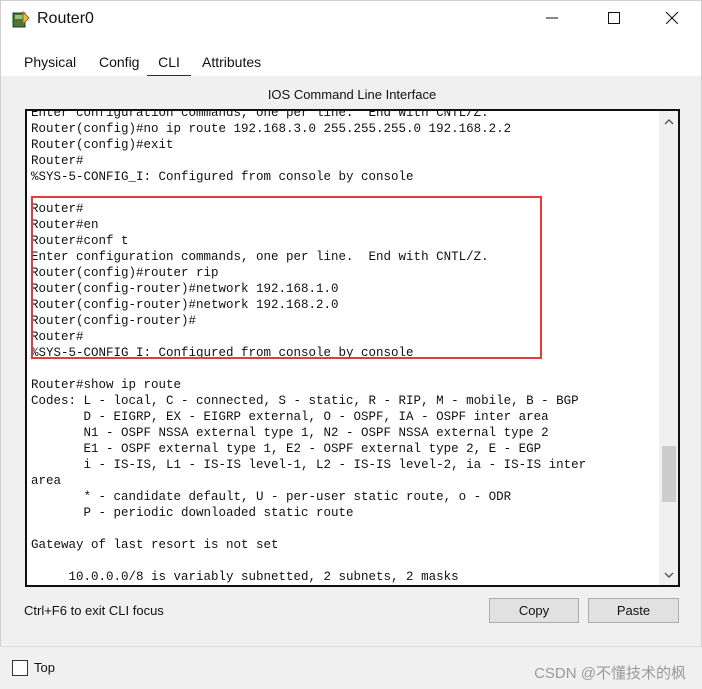 The width and height of the screenshot is (702, 689). What do you see at coordinates (351, 19) in the screenshot?
I see `title-bar: Router0` at bounding box center [351, 19].